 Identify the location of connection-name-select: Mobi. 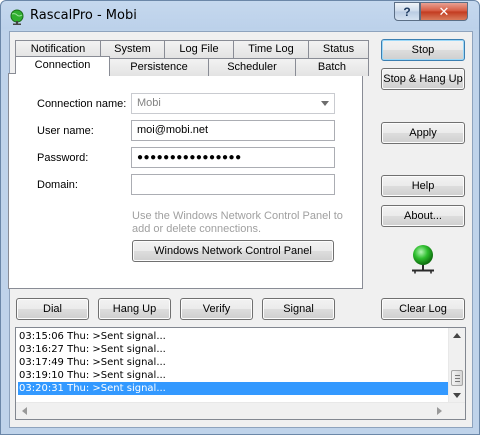
(233, 103).